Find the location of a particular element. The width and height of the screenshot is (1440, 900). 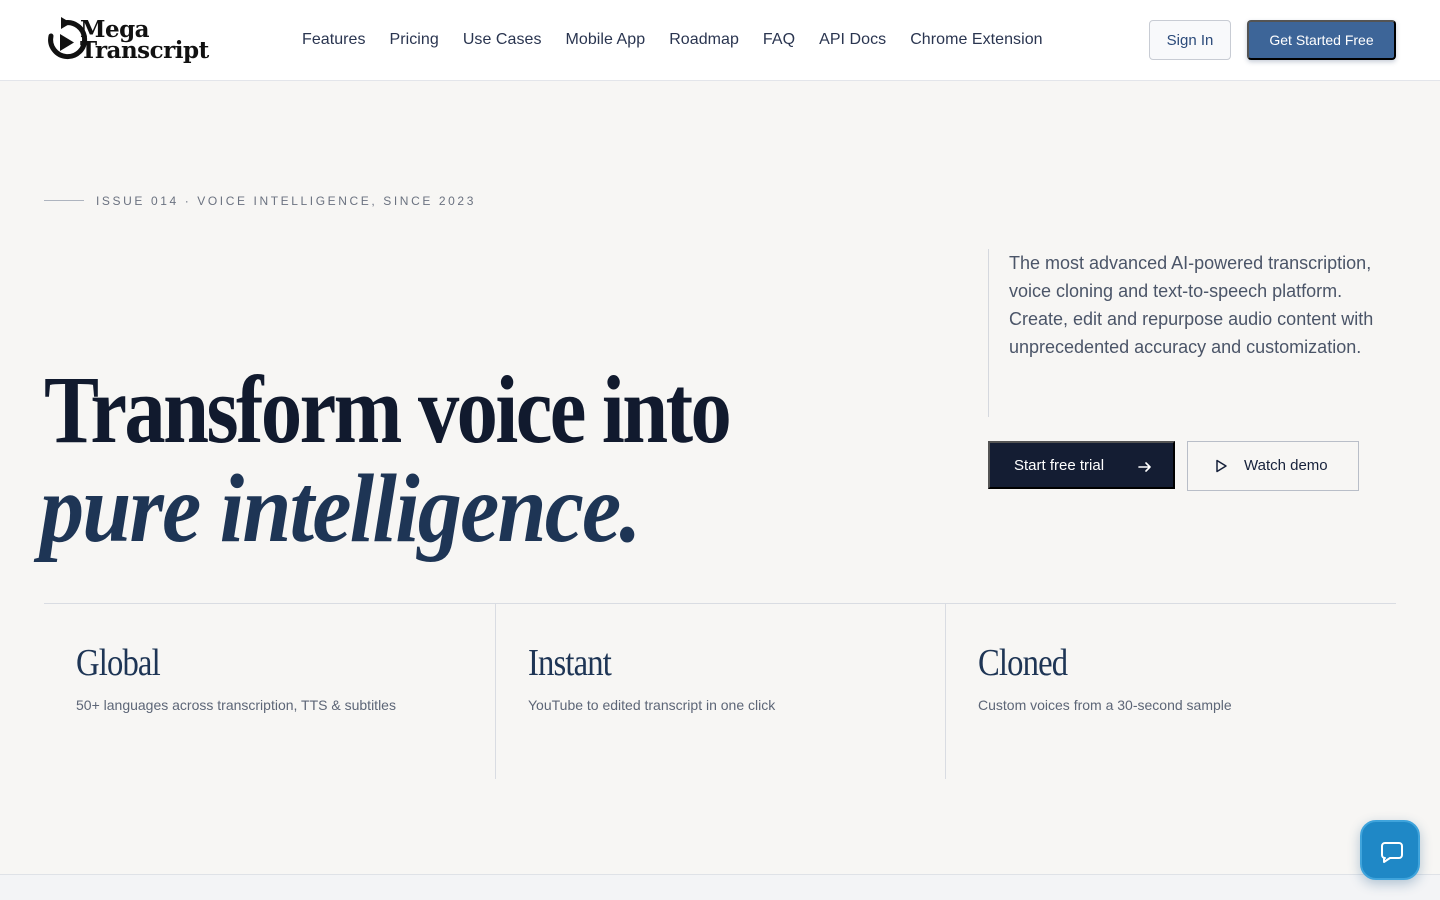

hero-headline-line-2: pure intelligence. is located at coordinates (340, 508).